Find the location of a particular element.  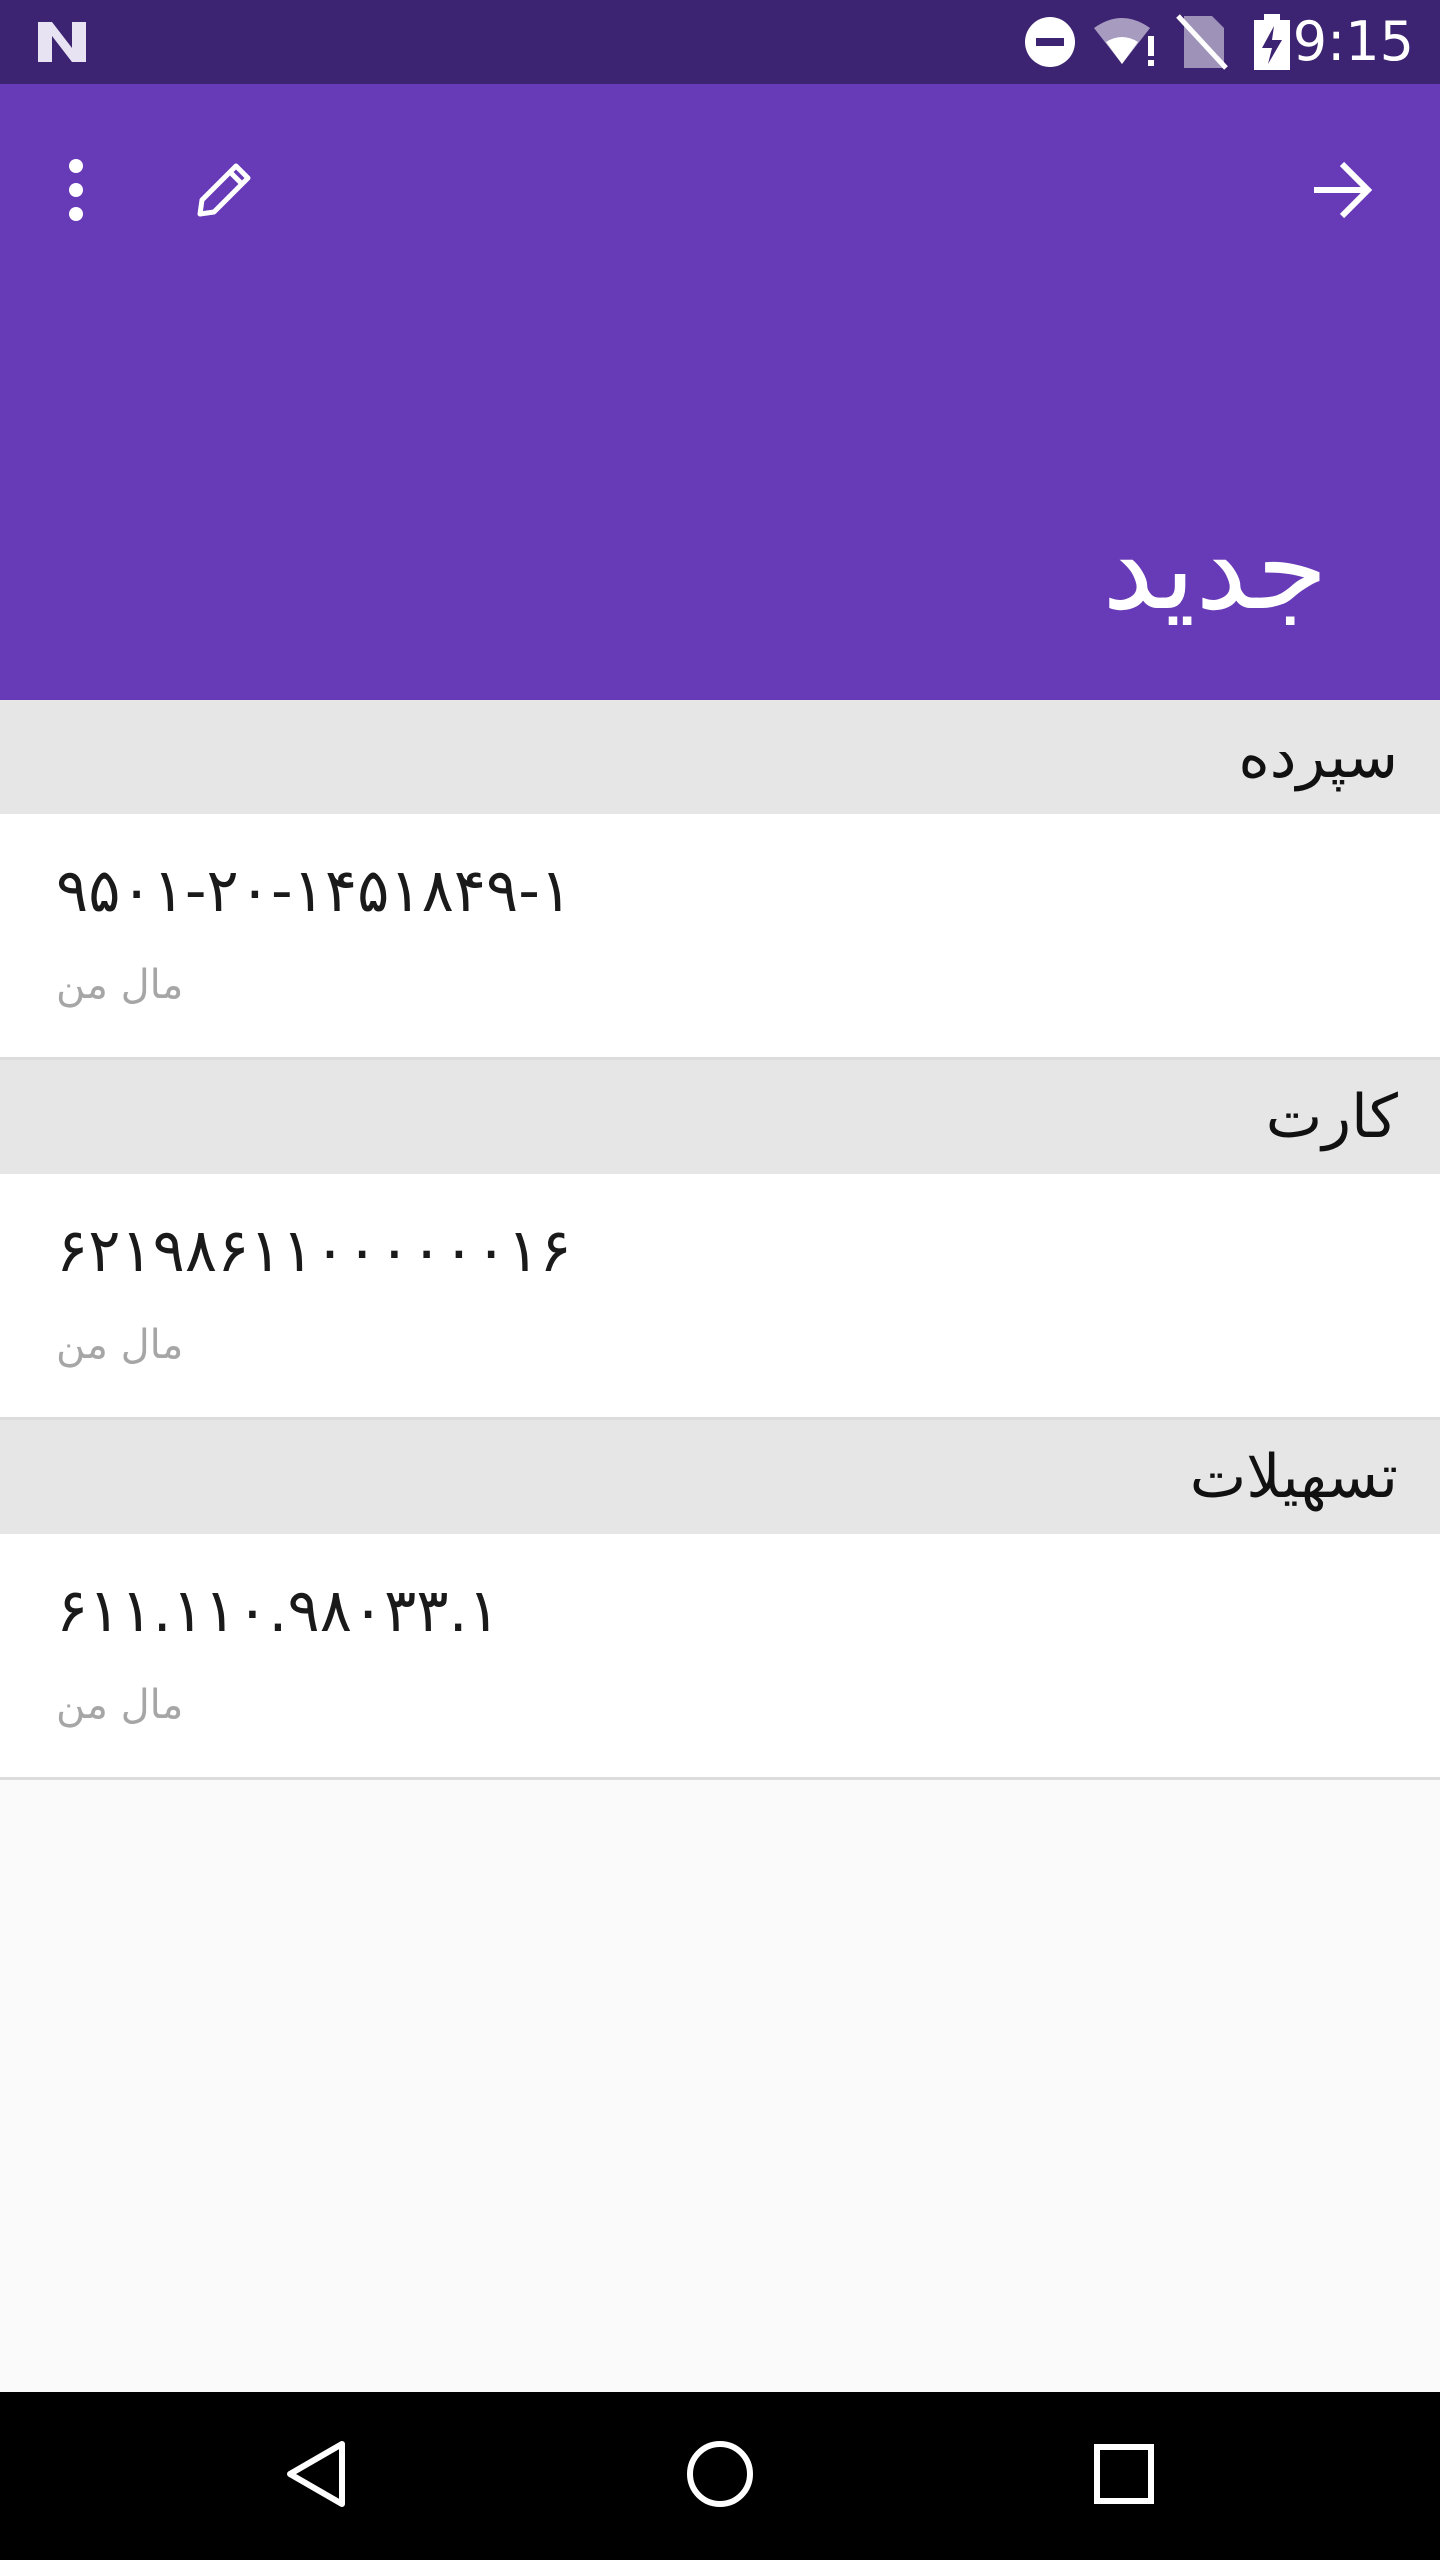

section-header-label: تسهیلات is located at coordinates (1293, 1477).